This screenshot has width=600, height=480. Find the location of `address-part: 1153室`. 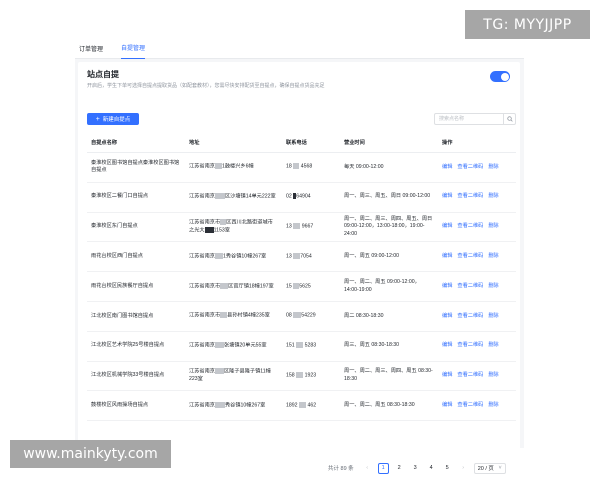

address-part: 1153室 is located at coordinates (221, 230).